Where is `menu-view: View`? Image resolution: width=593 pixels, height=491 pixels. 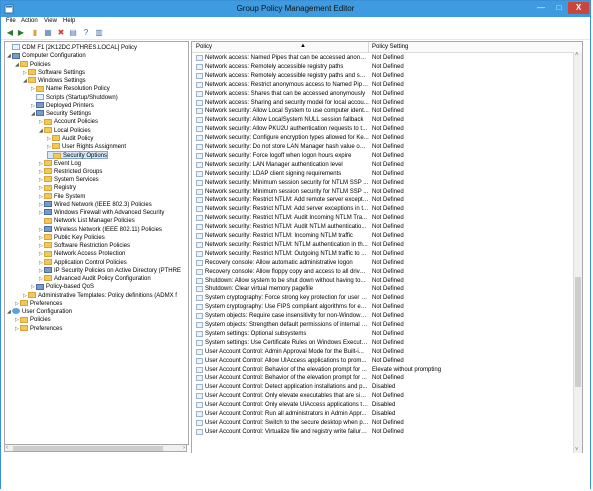 menu-view: View is located at coordinates (50, 21).